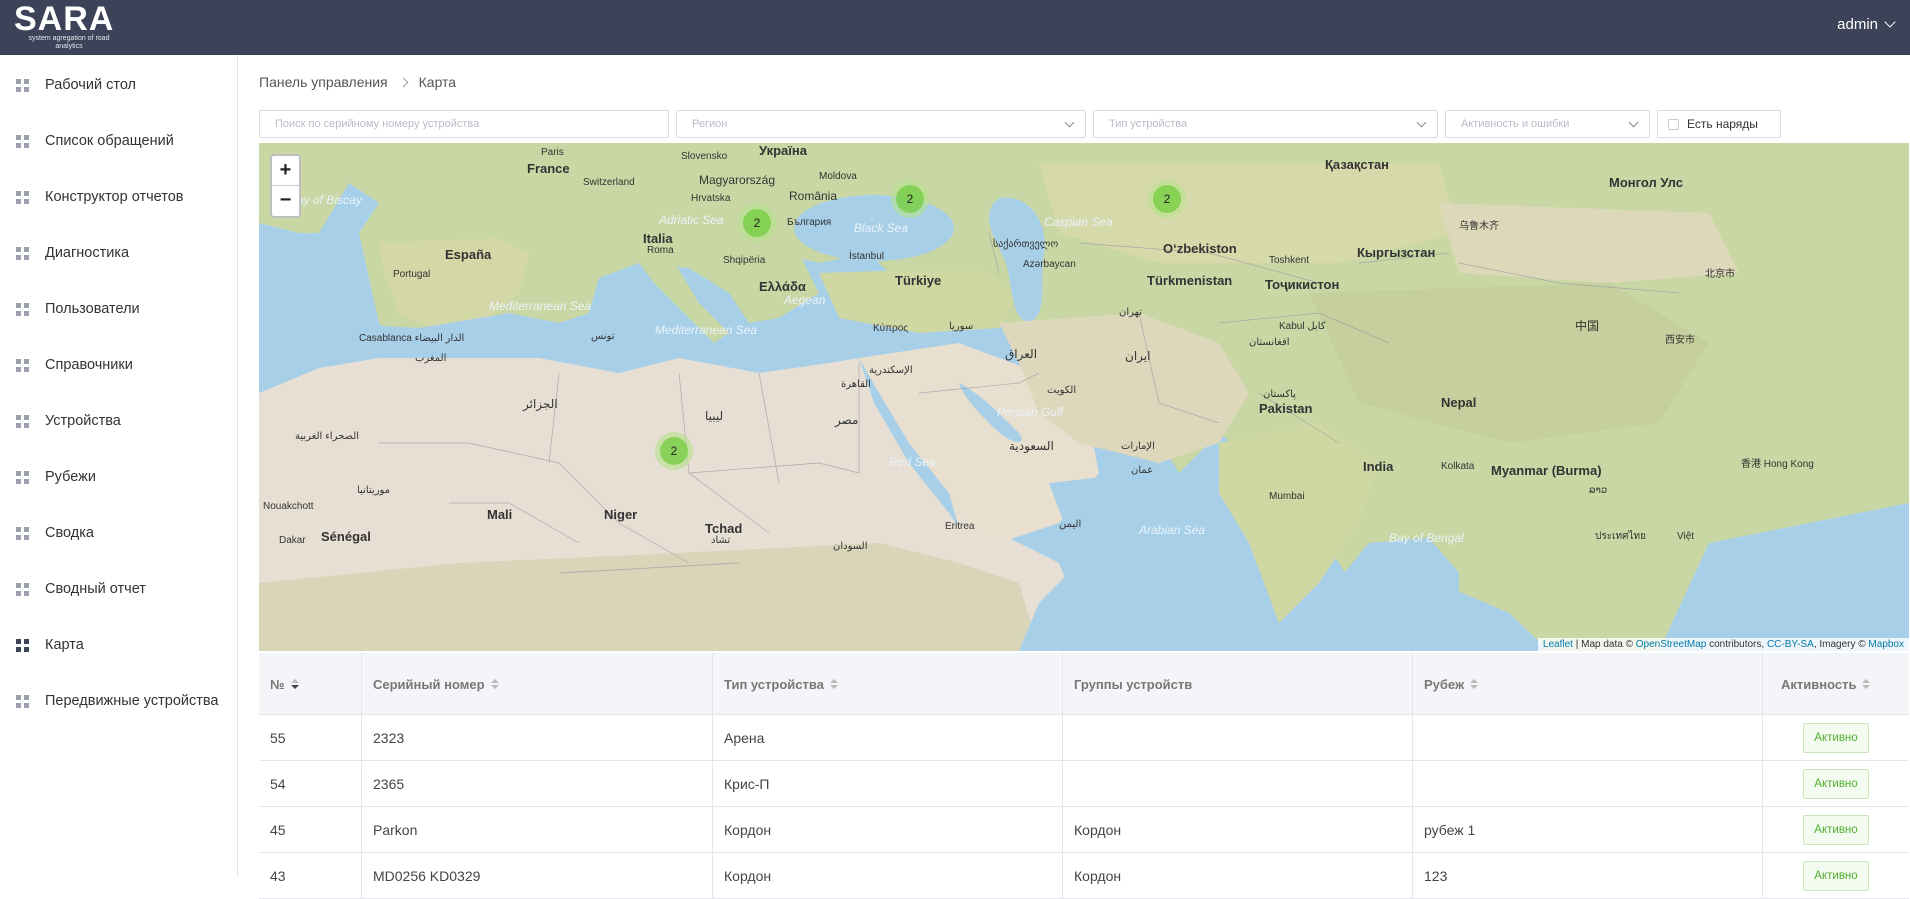 This screenshot has height=899, width=1910. I want to click on table-row: 45 Parkon Кордон Кордон рубеж 1 Активно, so click(1084, 830).